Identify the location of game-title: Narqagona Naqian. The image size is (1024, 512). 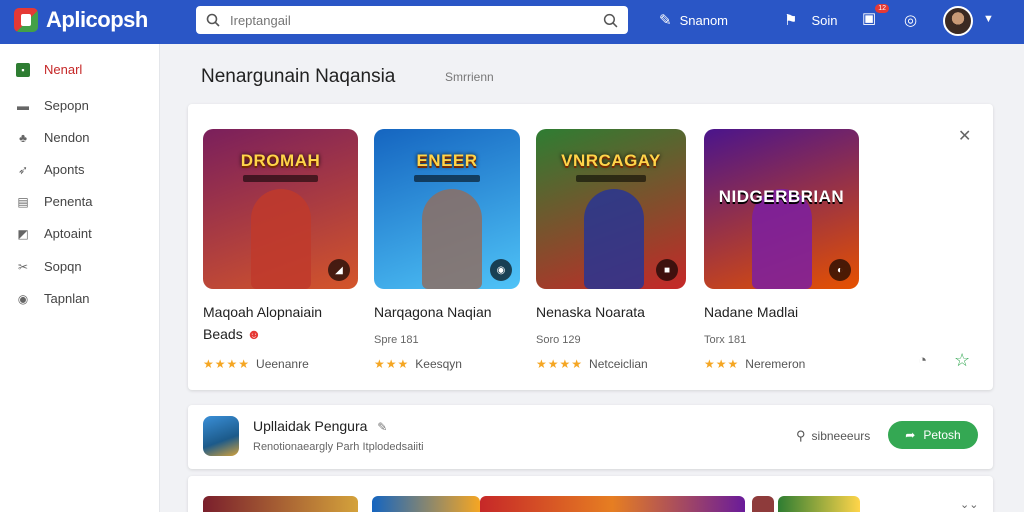
(433, 312).